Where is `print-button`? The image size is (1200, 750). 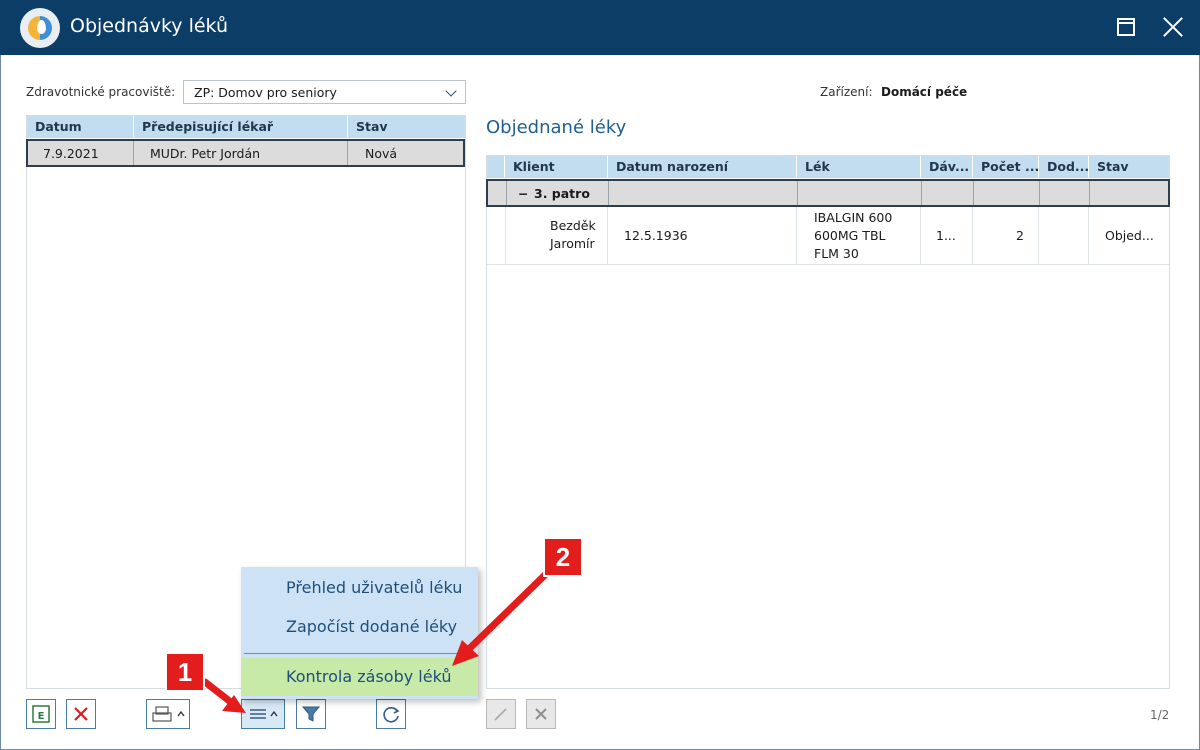 print-button is located at coordinates (168, 714).